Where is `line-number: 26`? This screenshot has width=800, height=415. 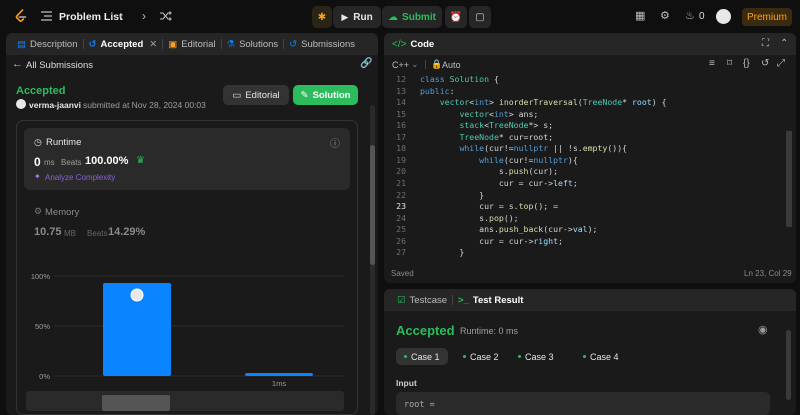
line-number: 26 is located at coordinates (401, 240).